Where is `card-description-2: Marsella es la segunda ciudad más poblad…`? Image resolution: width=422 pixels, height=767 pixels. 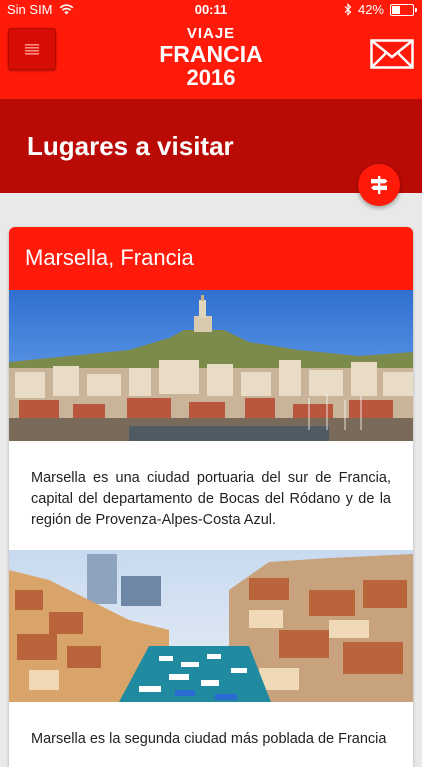
card-description-2: Marsella es la segunda ciudad más poblad… is located at coordinates (209, 739).